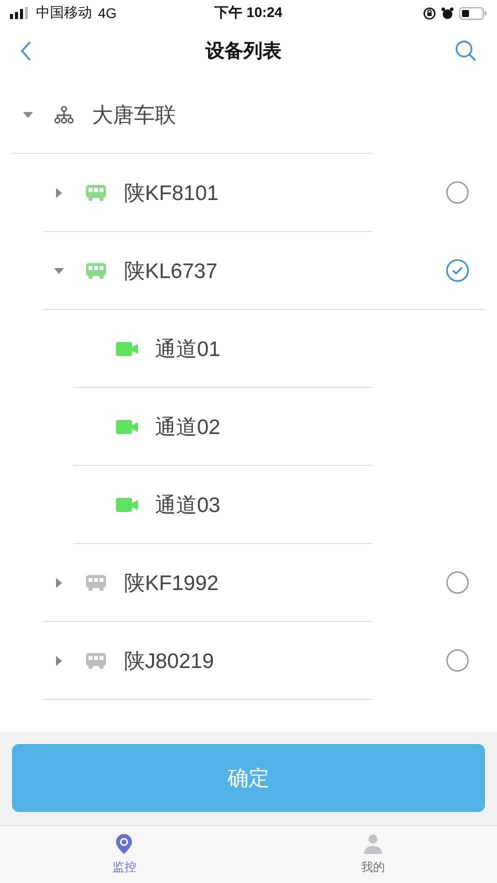 The height and width of the screenshot is (883, 497). What do you see at coordinates (187, 426) in the screenshot?
I see `channel-name: 通道02` at bounding box center [187, 426].